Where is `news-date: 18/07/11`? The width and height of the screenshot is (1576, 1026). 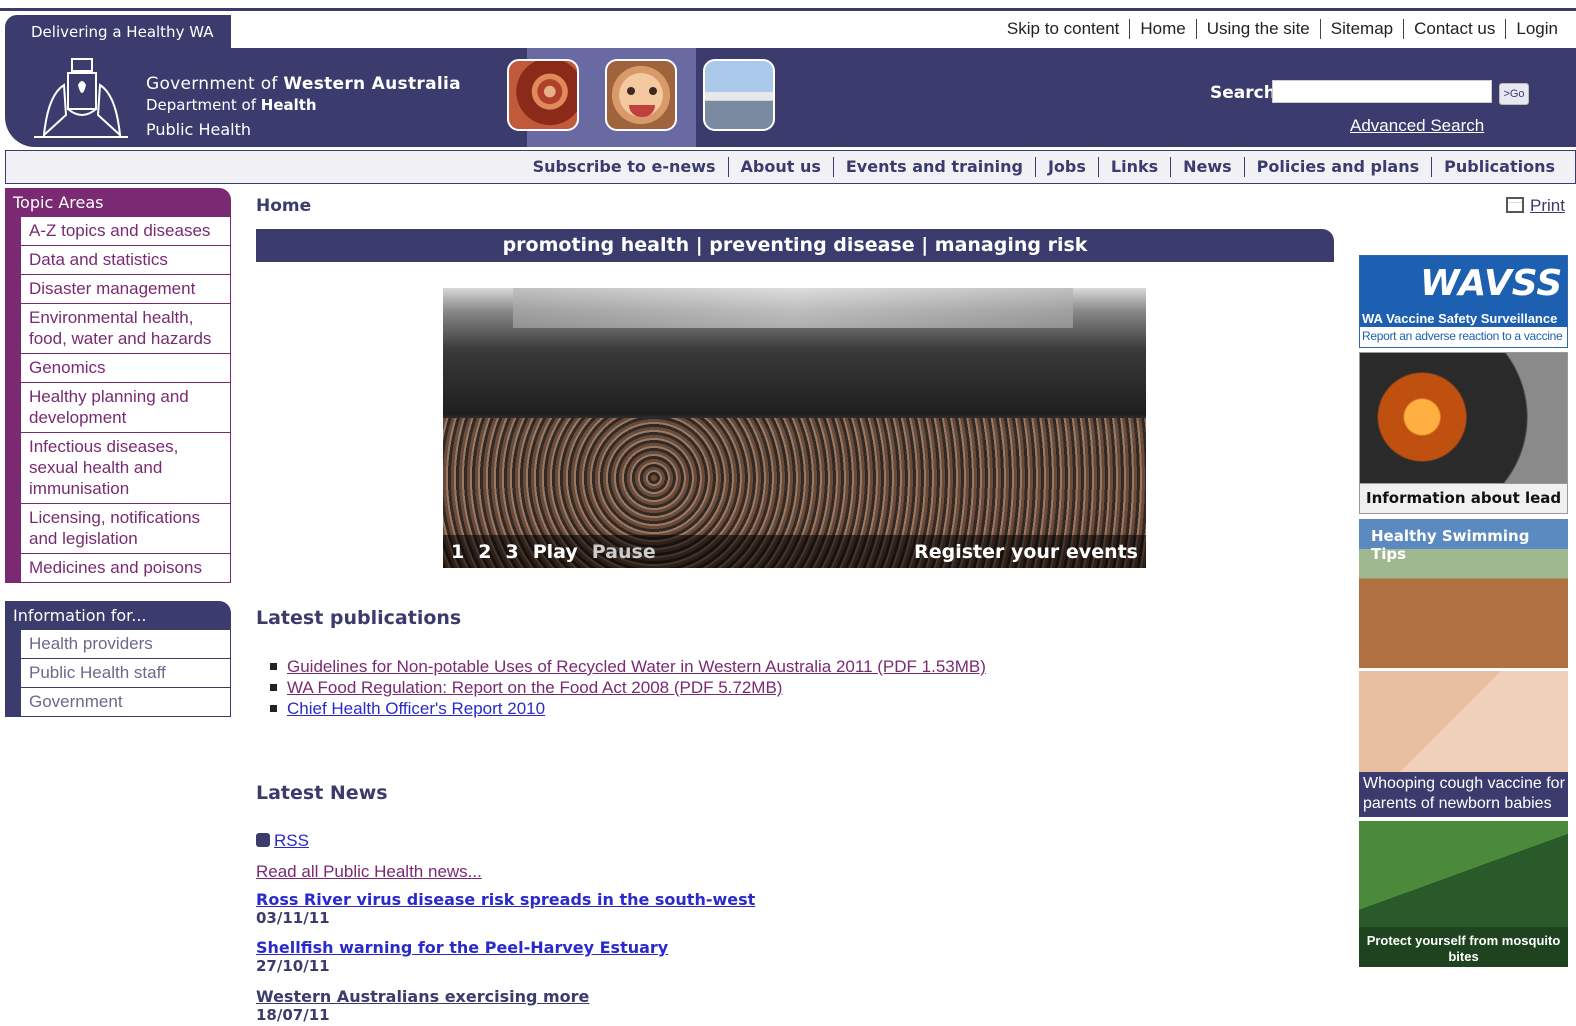 news-date: 18/07/11 is located at coordinates (293, 1015).